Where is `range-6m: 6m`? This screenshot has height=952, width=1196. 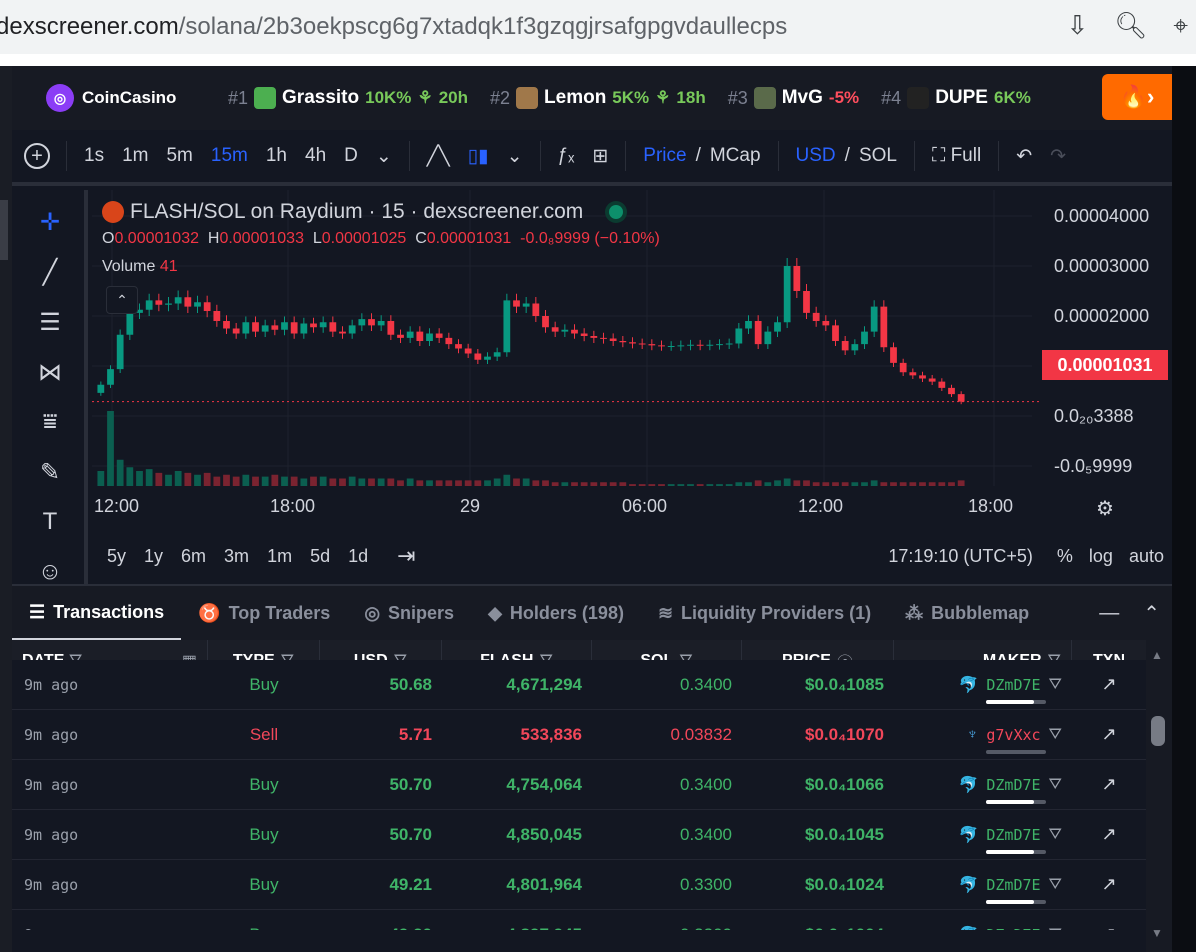 range-6m: 6m is located at coordinates (193, 556).